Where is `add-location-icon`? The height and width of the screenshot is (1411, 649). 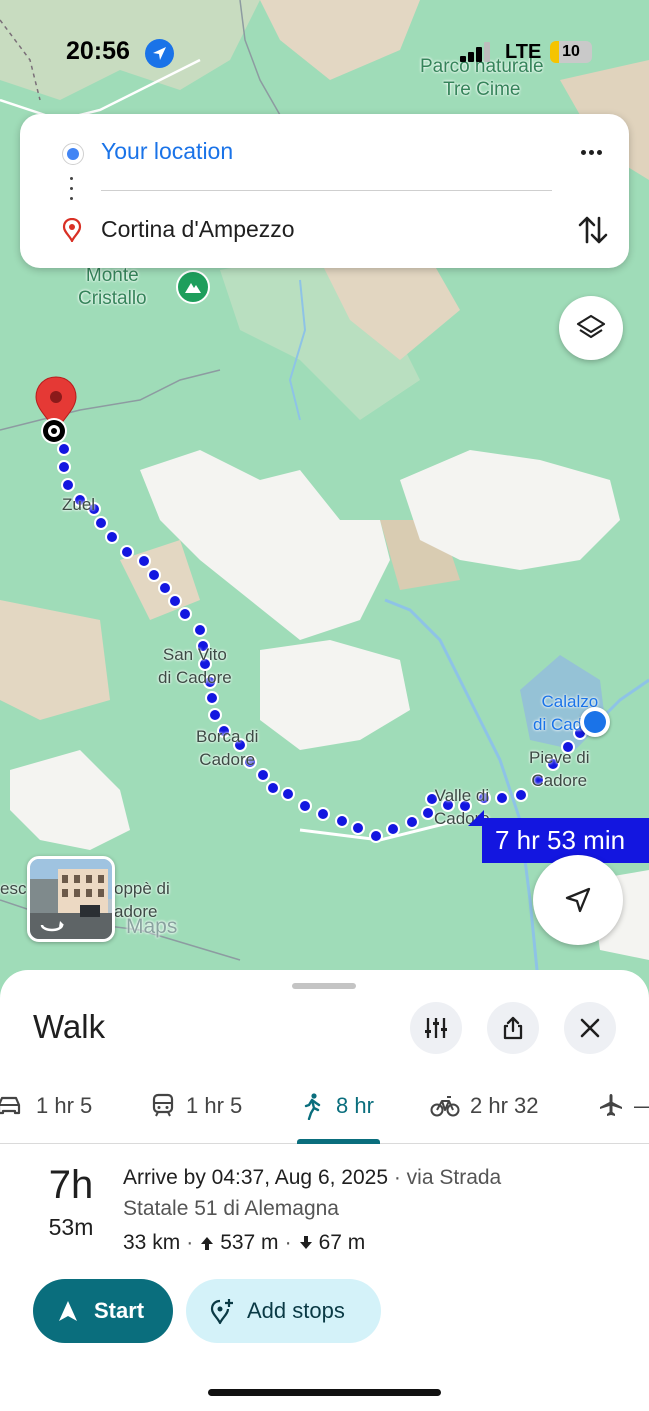
add-location-icon is located at coordinates (221, 1312).